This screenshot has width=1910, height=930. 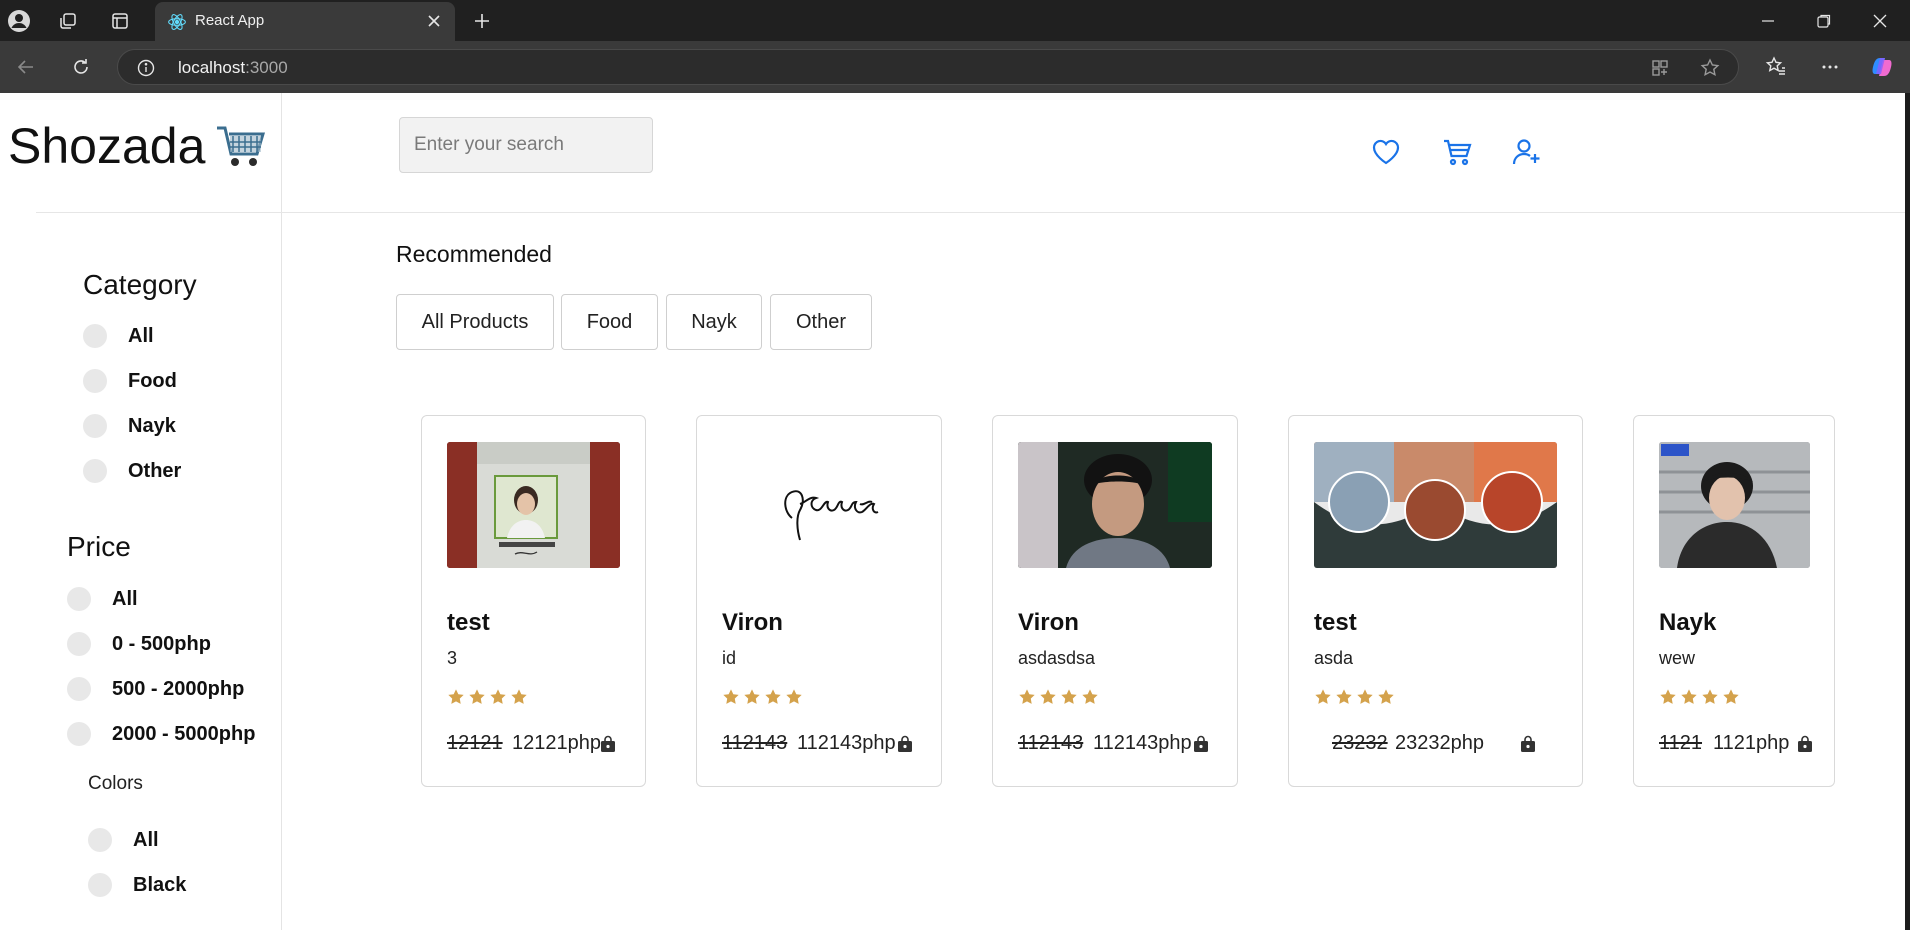 What do you see at coordinates (132, 471) in the screenshot?
I see `category-option-other: Other` at bounding box center [132, 471].